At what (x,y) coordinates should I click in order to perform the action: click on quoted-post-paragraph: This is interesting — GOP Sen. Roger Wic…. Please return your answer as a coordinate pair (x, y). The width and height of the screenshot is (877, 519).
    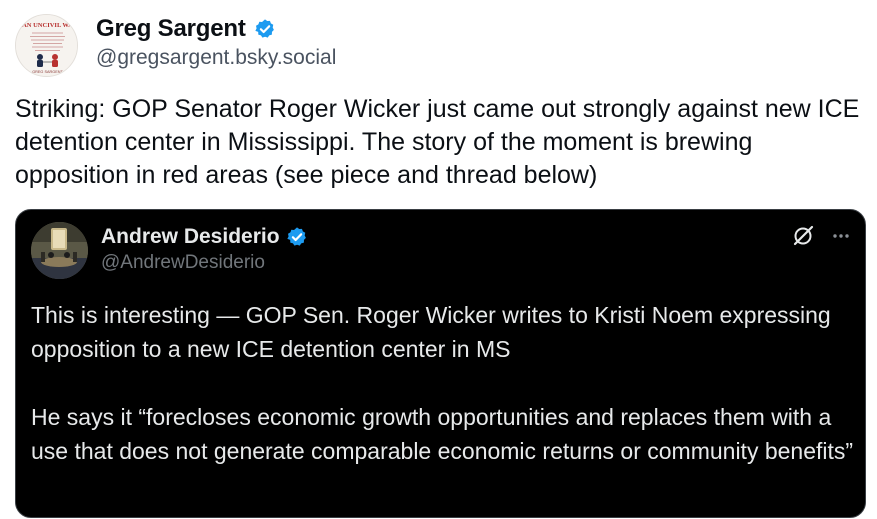
    Looking at the image, I should click on (431, 332).